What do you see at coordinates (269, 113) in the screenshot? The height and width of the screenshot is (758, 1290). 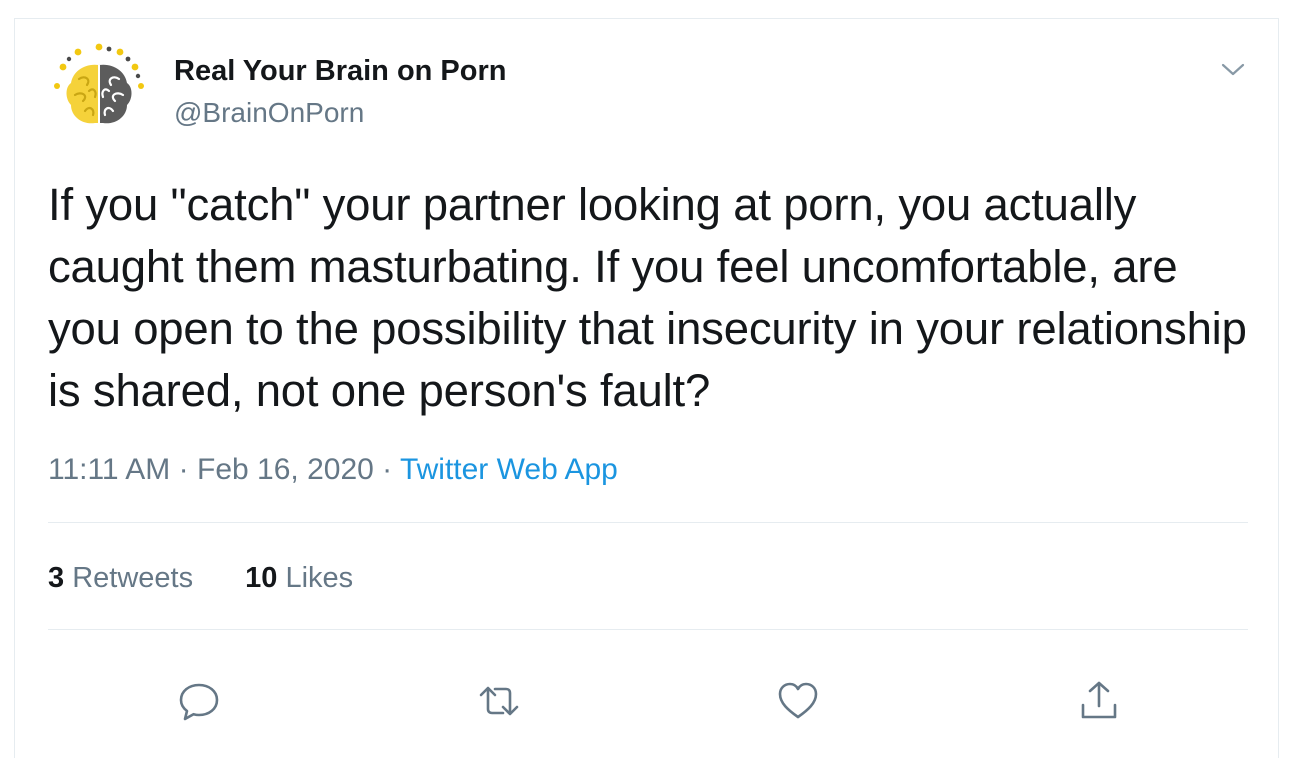 I see `author-handle: @BrainOnPorn` at bounding box center [269, 113].